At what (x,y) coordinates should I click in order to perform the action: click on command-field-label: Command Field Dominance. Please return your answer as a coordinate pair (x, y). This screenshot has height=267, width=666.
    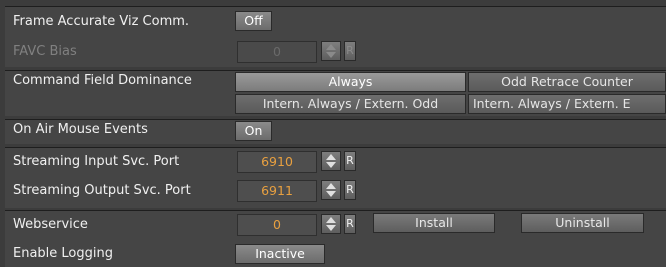
    Looking at the image, I should click on (102, 80).